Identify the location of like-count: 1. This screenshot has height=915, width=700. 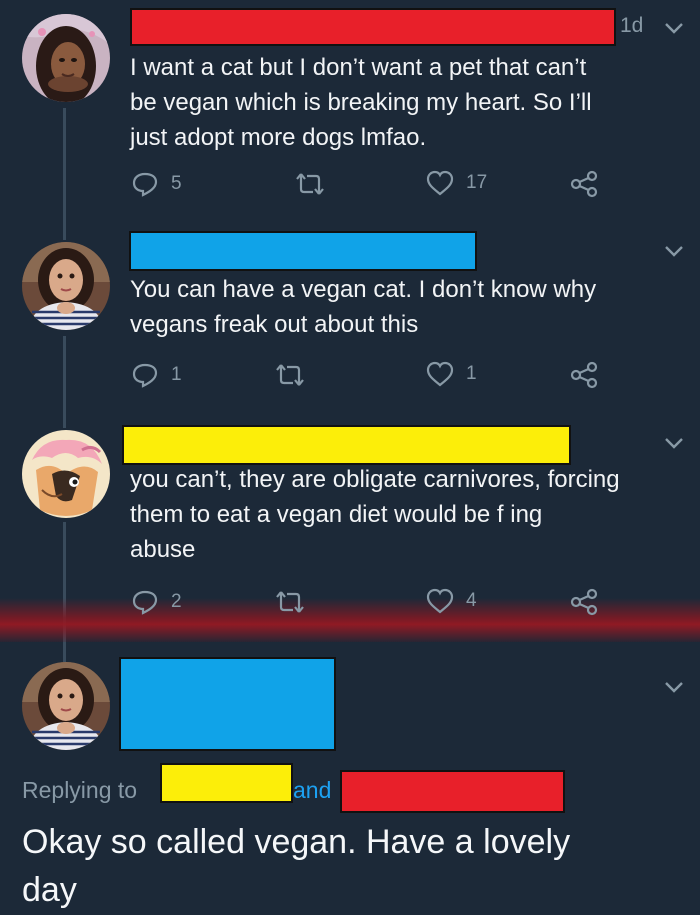
(471, 373).